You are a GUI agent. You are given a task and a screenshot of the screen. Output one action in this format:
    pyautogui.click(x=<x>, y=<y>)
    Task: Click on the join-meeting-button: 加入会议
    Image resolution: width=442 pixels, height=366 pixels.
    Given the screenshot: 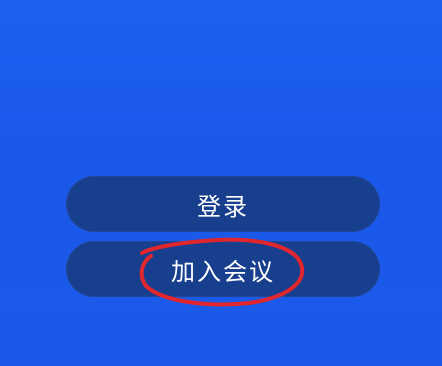 What is the action you would take?
    pyautogui.click(x=223, y=269)
    